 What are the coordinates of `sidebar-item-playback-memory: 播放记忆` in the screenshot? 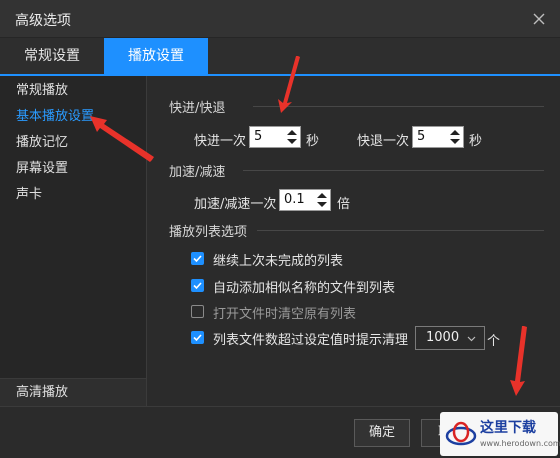 It's located at (73, 143).